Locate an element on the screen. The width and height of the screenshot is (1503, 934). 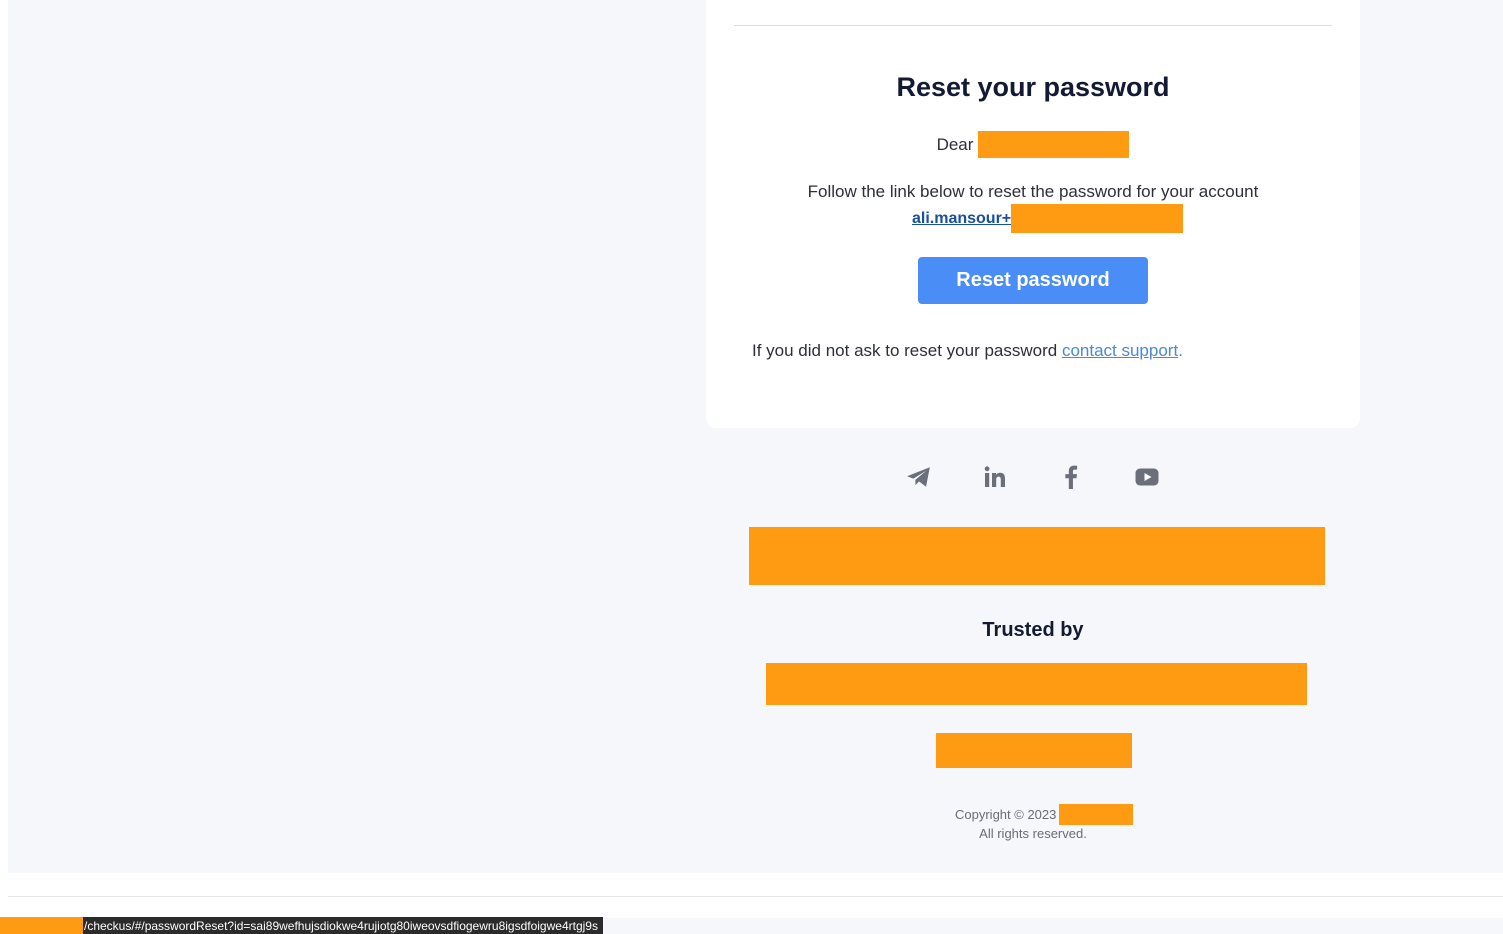
telegram-icon is located at coordinates (919, 477).